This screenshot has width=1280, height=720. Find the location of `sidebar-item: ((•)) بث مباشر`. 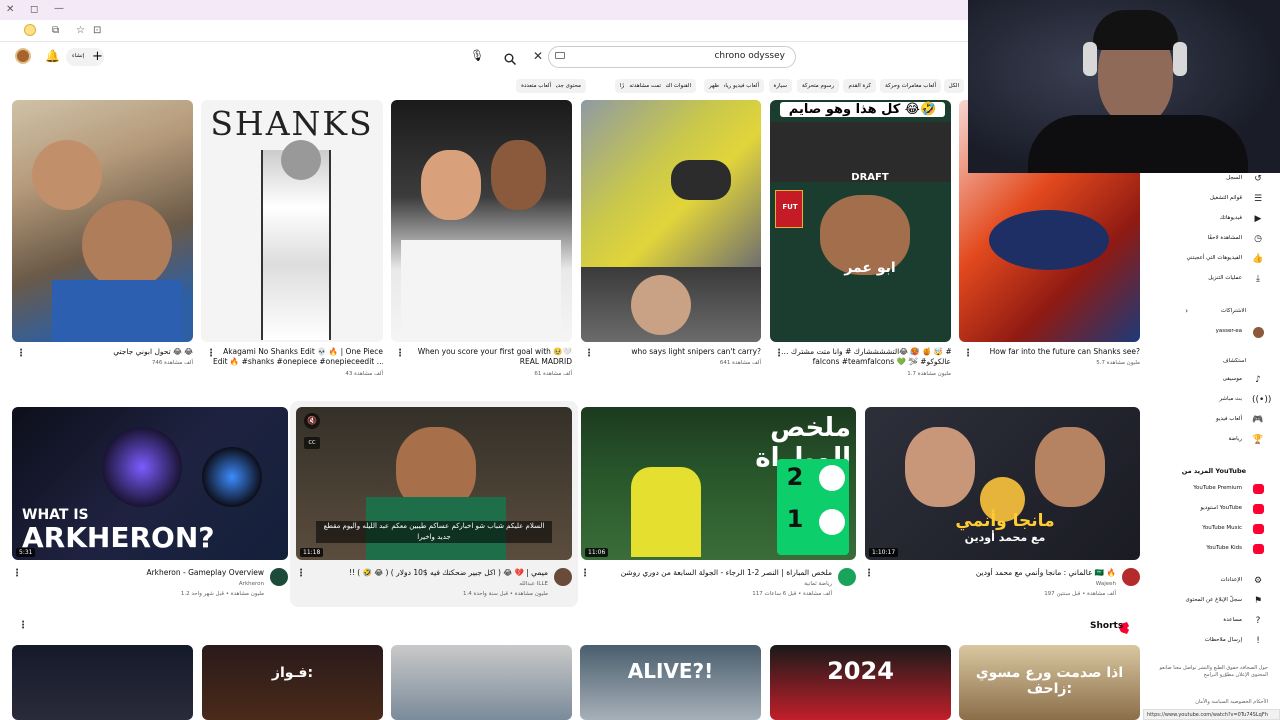

sidebar-item: ((•)) بث مباشر is located at coordinates (1215, 401).